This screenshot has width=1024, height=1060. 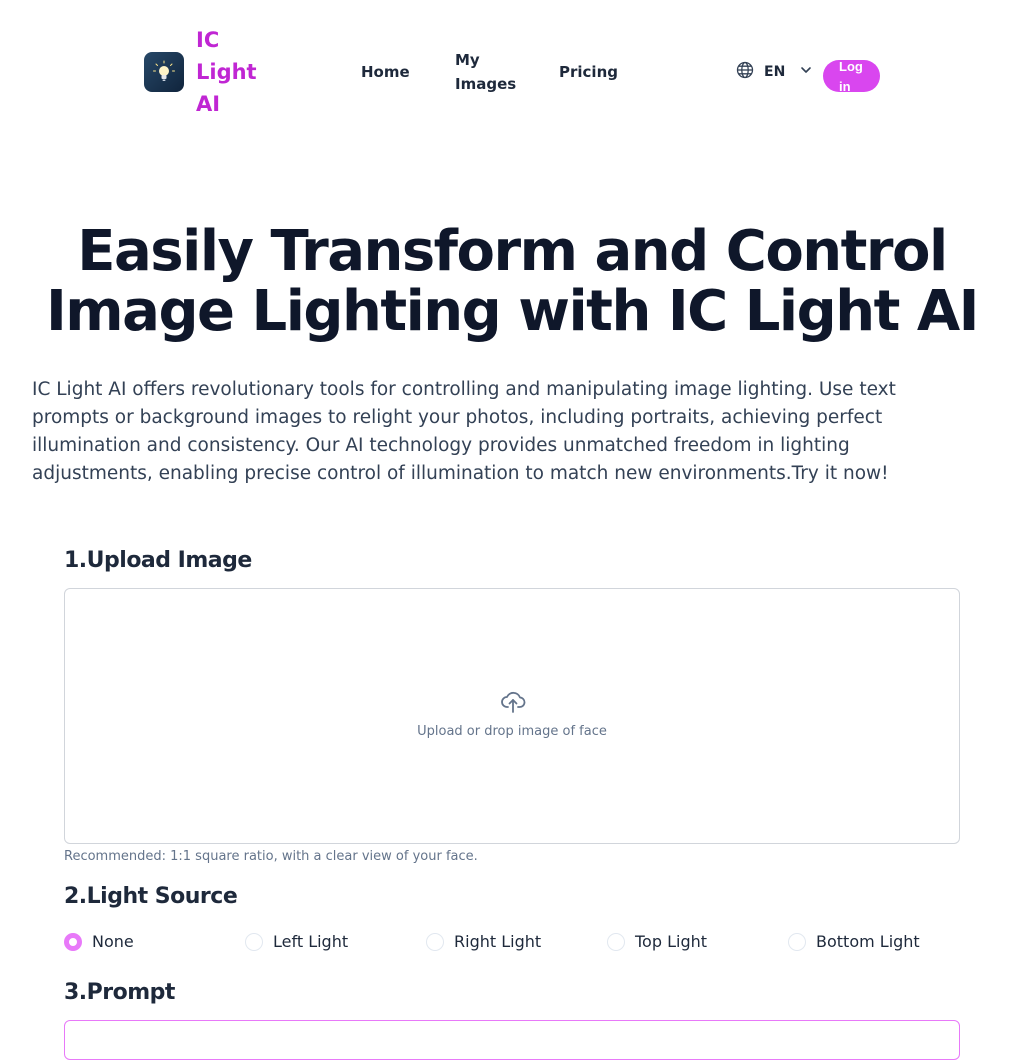 I want to click on radio-label: Left Light, so click(x=311, y=941).